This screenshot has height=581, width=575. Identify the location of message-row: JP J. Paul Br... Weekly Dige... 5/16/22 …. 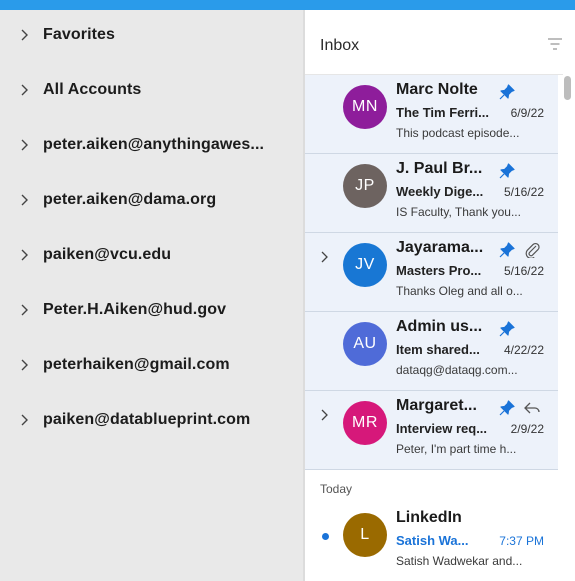
(431, 193).